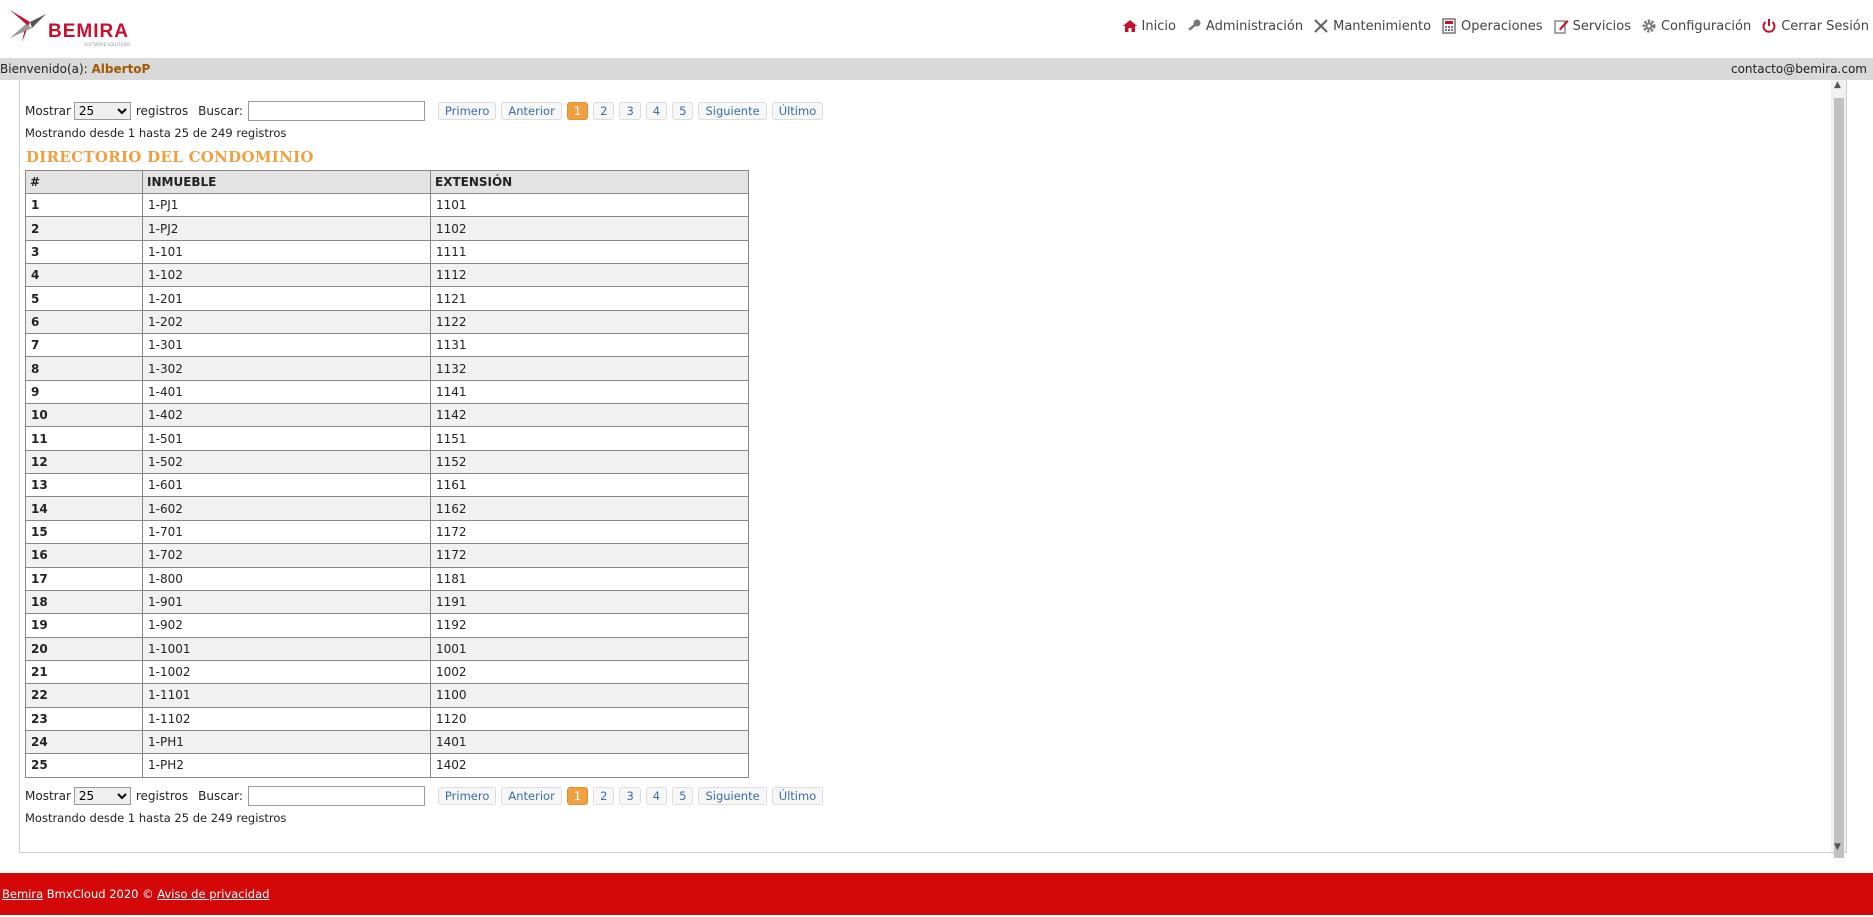 The width and height of the screenshot is (1873, 917). Describe the element at coordinates (48, 796) in the screenshot. I see `show-label: Mostrar` at that location.